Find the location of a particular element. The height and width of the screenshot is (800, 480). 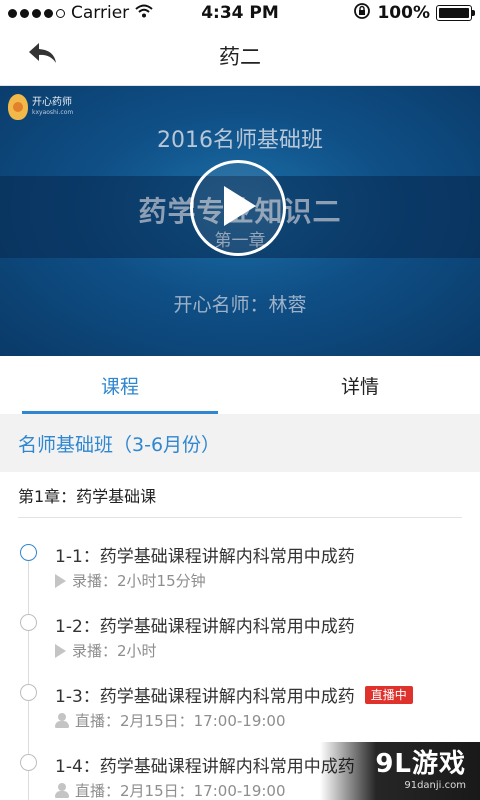

back-button is located at coordinates (42, 56).